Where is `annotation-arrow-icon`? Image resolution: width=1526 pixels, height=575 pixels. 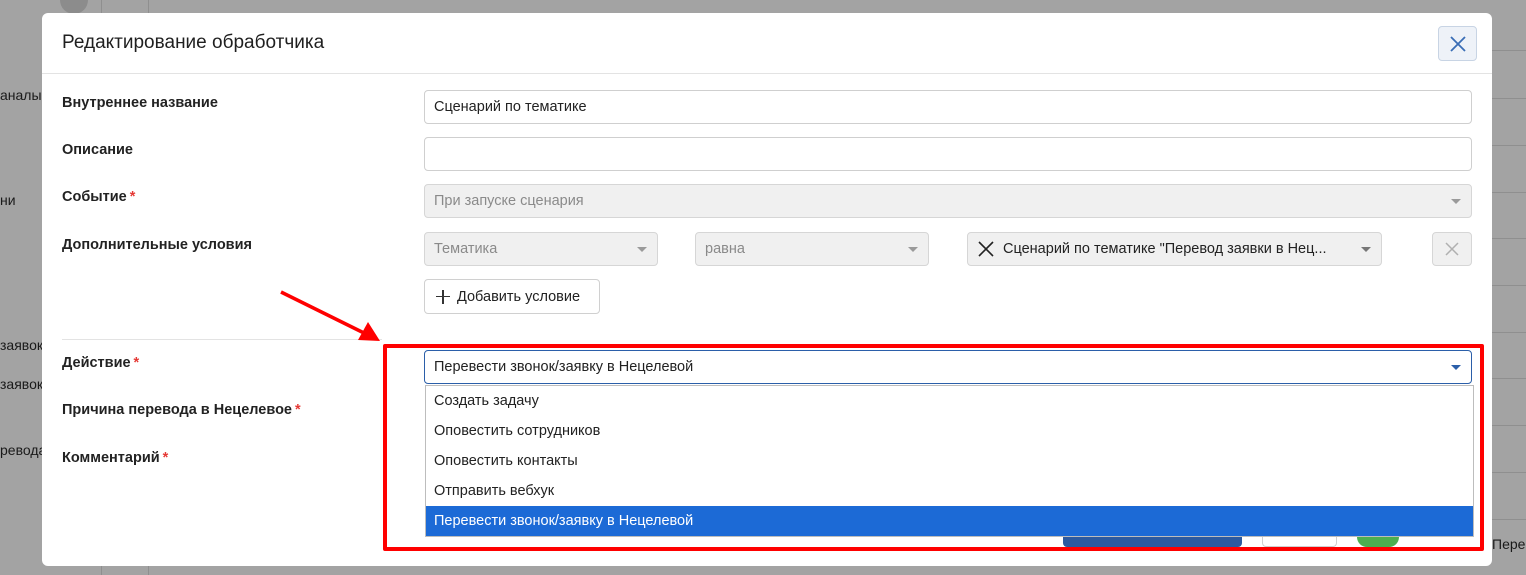
annotation-arrow-icon is located at coordinates (330, 315).